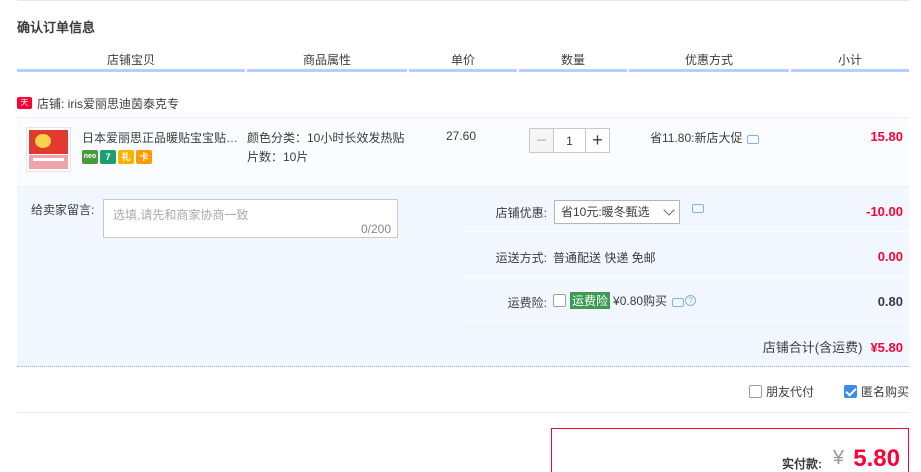  I want to click on insurance-label: 运费险:, so click(527, 303).